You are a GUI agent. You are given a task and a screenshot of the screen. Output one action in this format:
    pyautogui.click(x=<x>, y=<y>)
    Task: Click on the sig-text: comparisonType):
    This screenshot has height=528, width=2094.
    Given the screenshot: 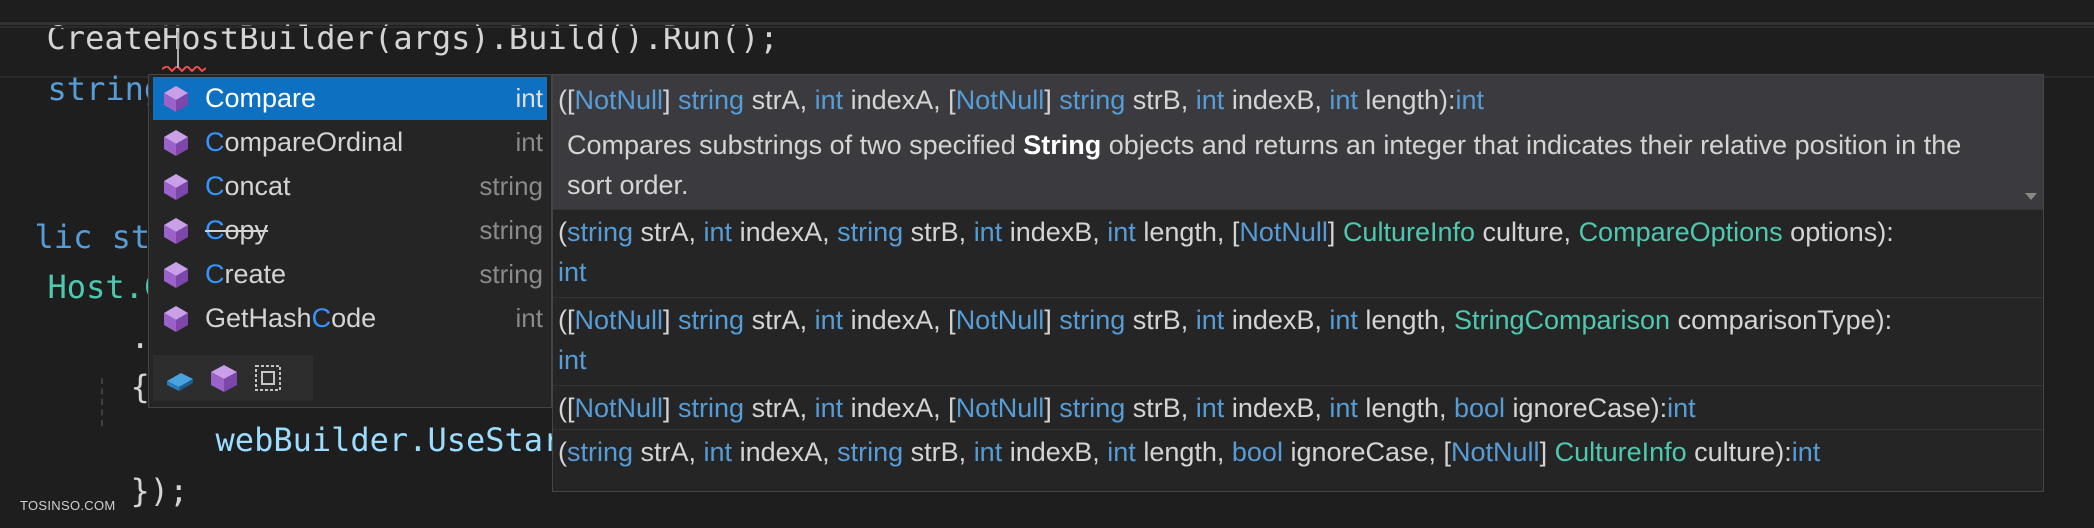 What is the action you would take?
    pyautogui.click(x=1781, y=320)
    